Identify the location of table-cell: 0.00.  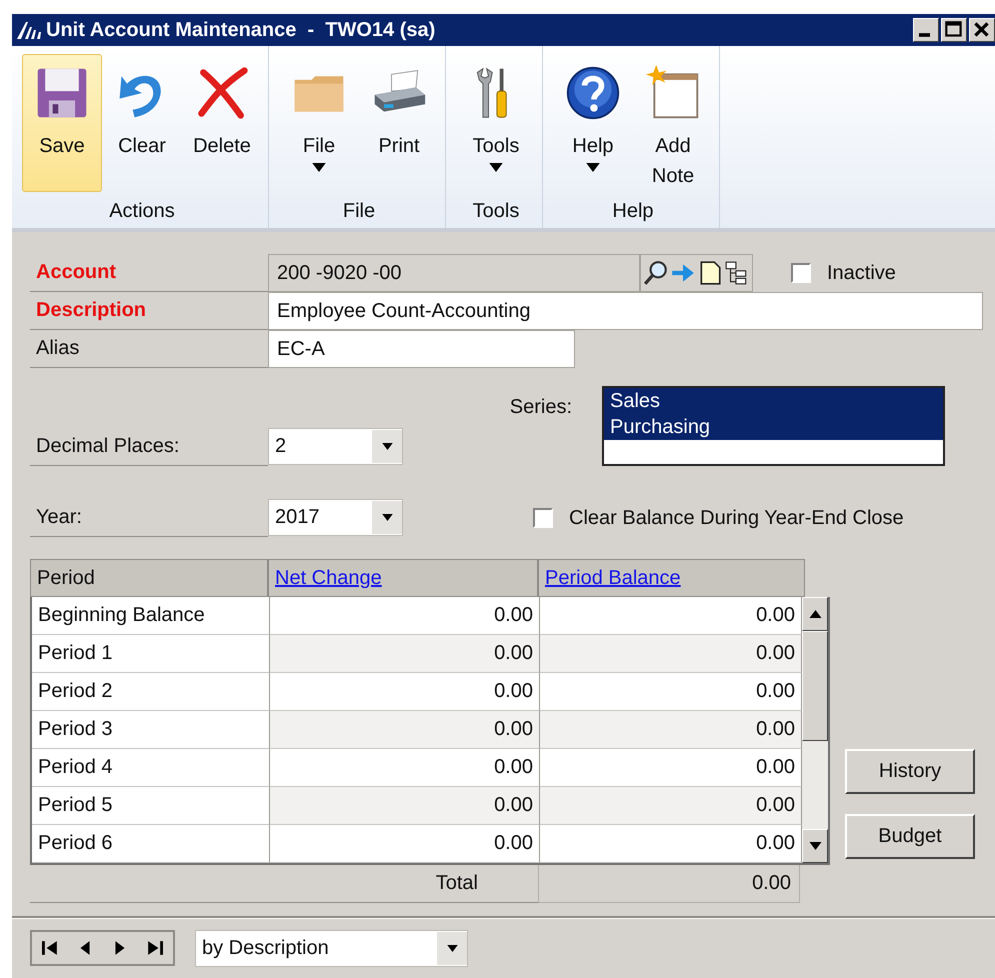
(405, 844).